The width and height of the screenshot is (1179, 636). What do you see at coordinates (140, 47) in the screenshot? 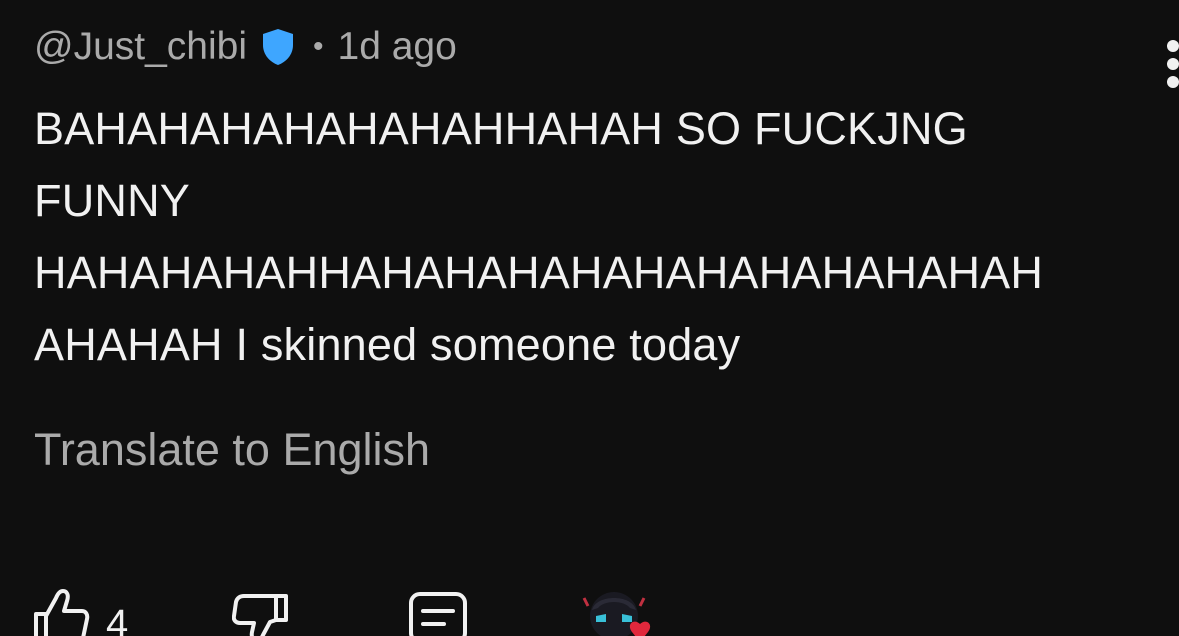
I see `author-handle: @Just_chibi` at bounding box center [140, 47].